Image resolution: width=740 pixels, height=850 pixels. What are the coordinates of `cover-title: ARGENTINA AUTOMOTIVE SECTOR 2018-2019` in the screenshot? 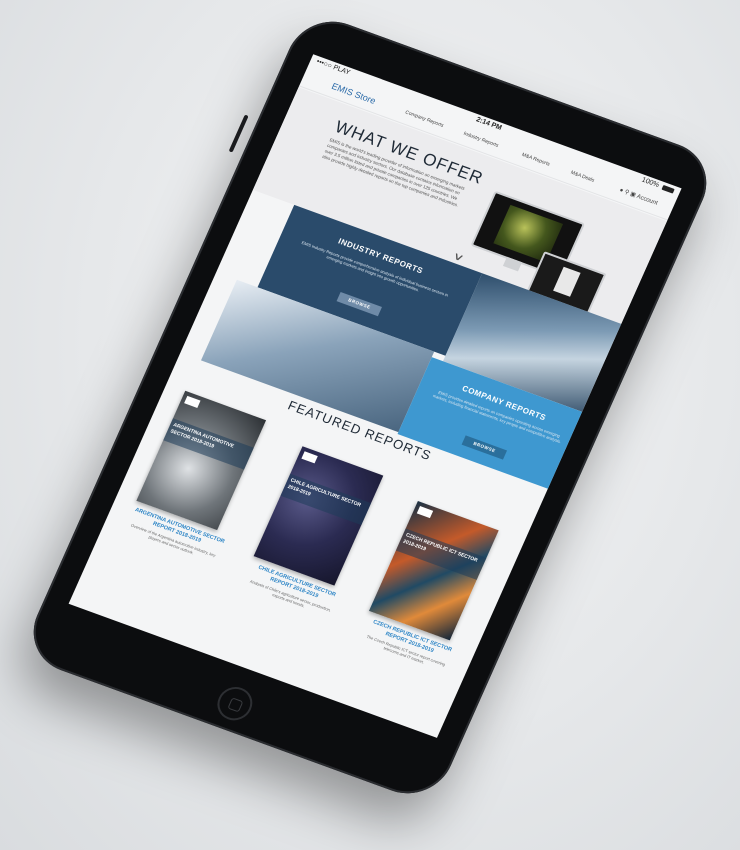 It's located at (208, 444).